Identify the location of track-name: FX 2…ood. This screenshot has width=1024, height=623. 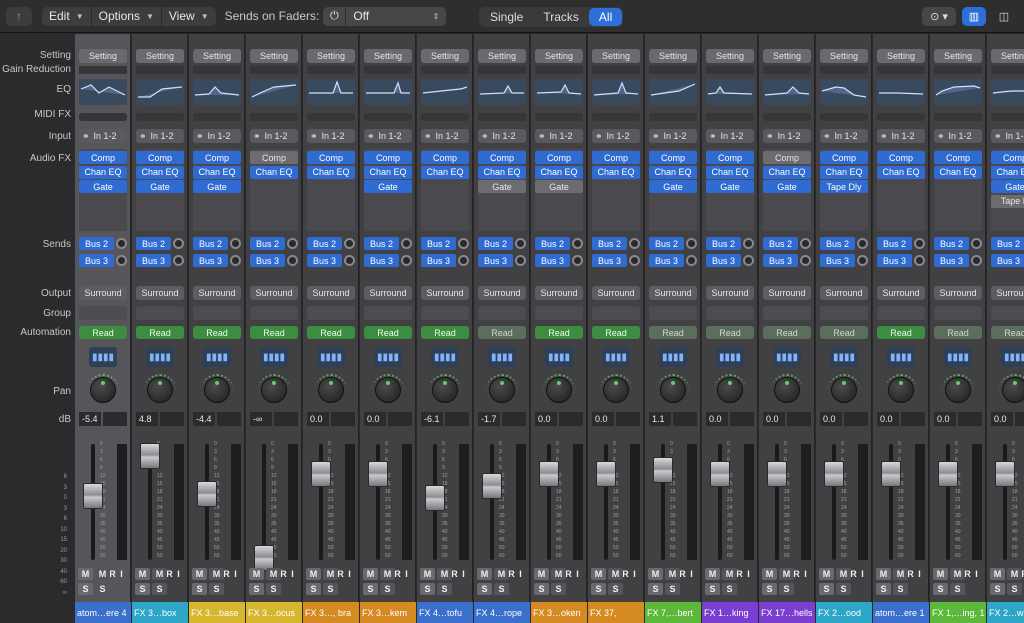
(844, 612).